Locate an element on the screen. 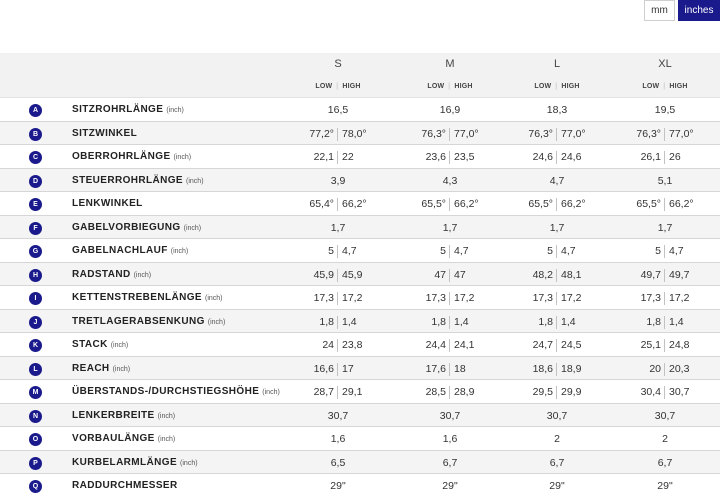  measurement-label: TRETLAGERABSENKUNG is located at coordinates (138, 321).